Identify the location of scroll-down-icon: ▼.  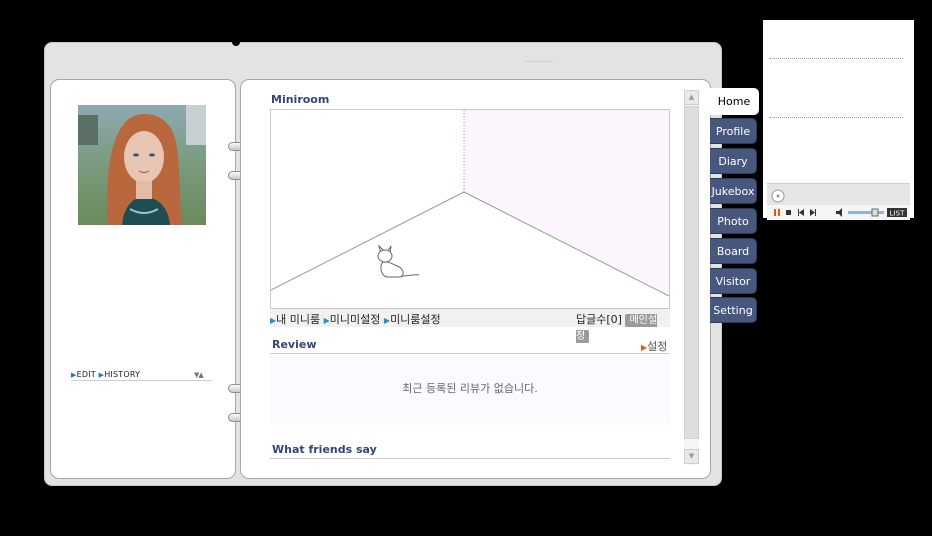
(691, 456).